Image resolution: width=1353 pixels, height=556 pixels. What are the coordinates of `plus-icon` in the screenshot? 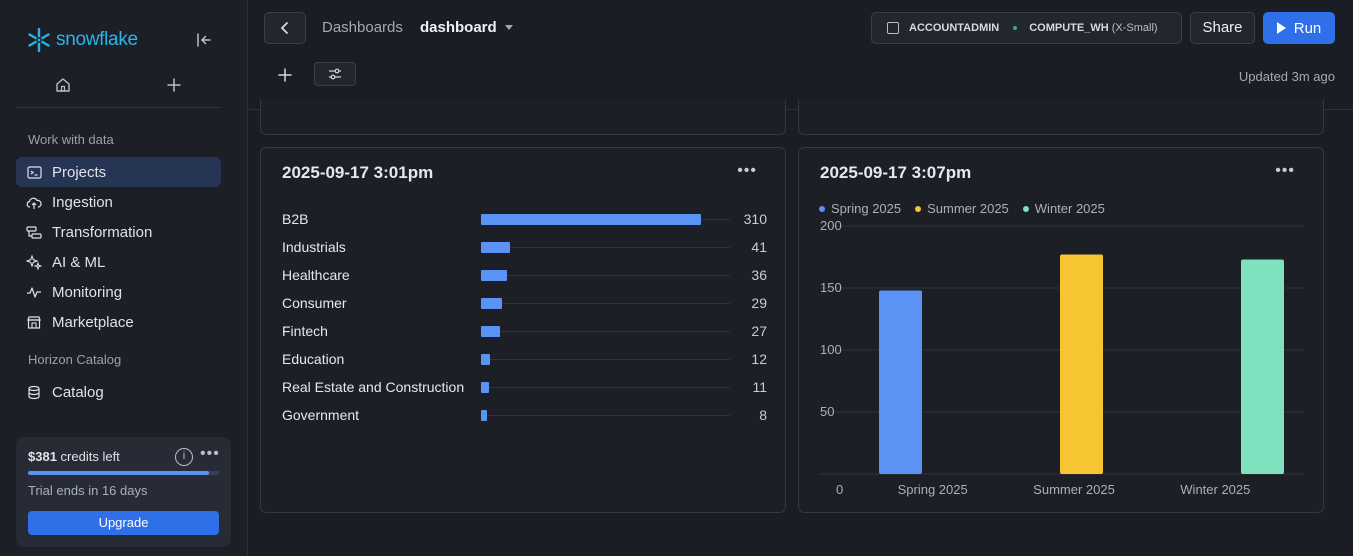 It's located at (174, 85).